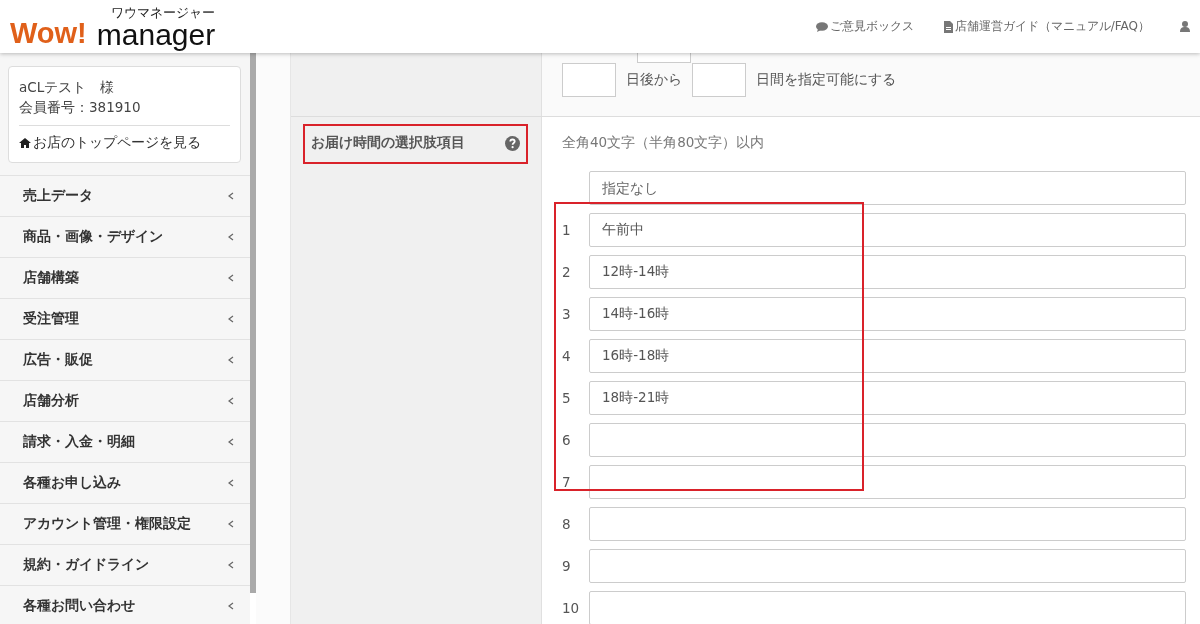  I want to click on option-field: 12時-14時, so click(887, 272).